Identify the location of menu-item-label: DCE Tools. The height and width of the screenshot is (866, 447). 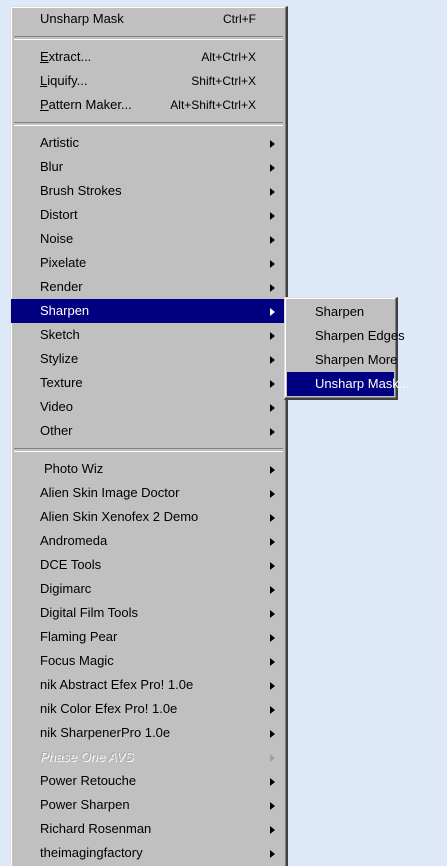
(71, 564).